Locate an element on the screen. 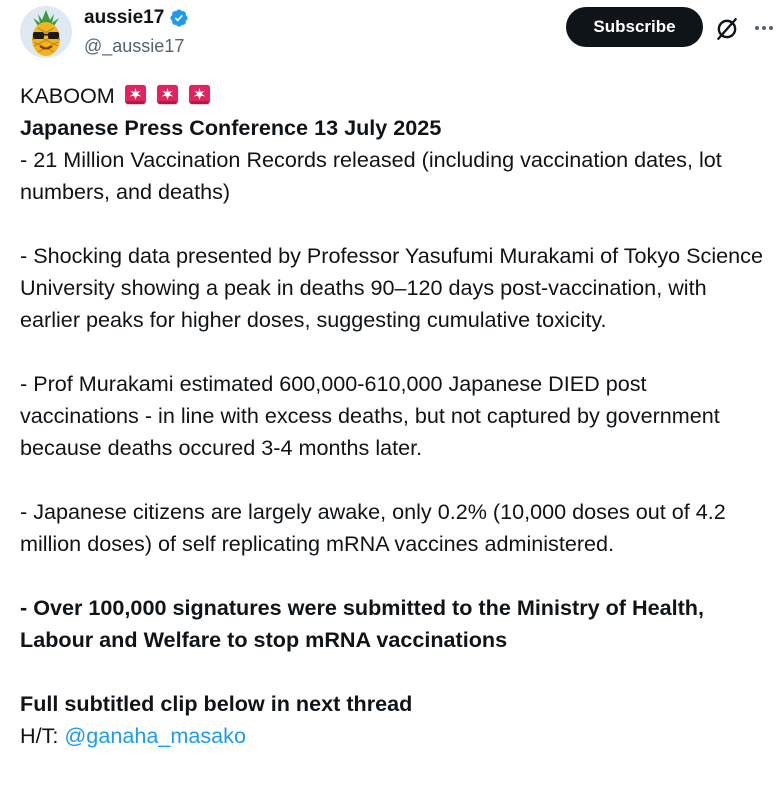  pineapple-avatar-icon is located at coordinates (46, 32).